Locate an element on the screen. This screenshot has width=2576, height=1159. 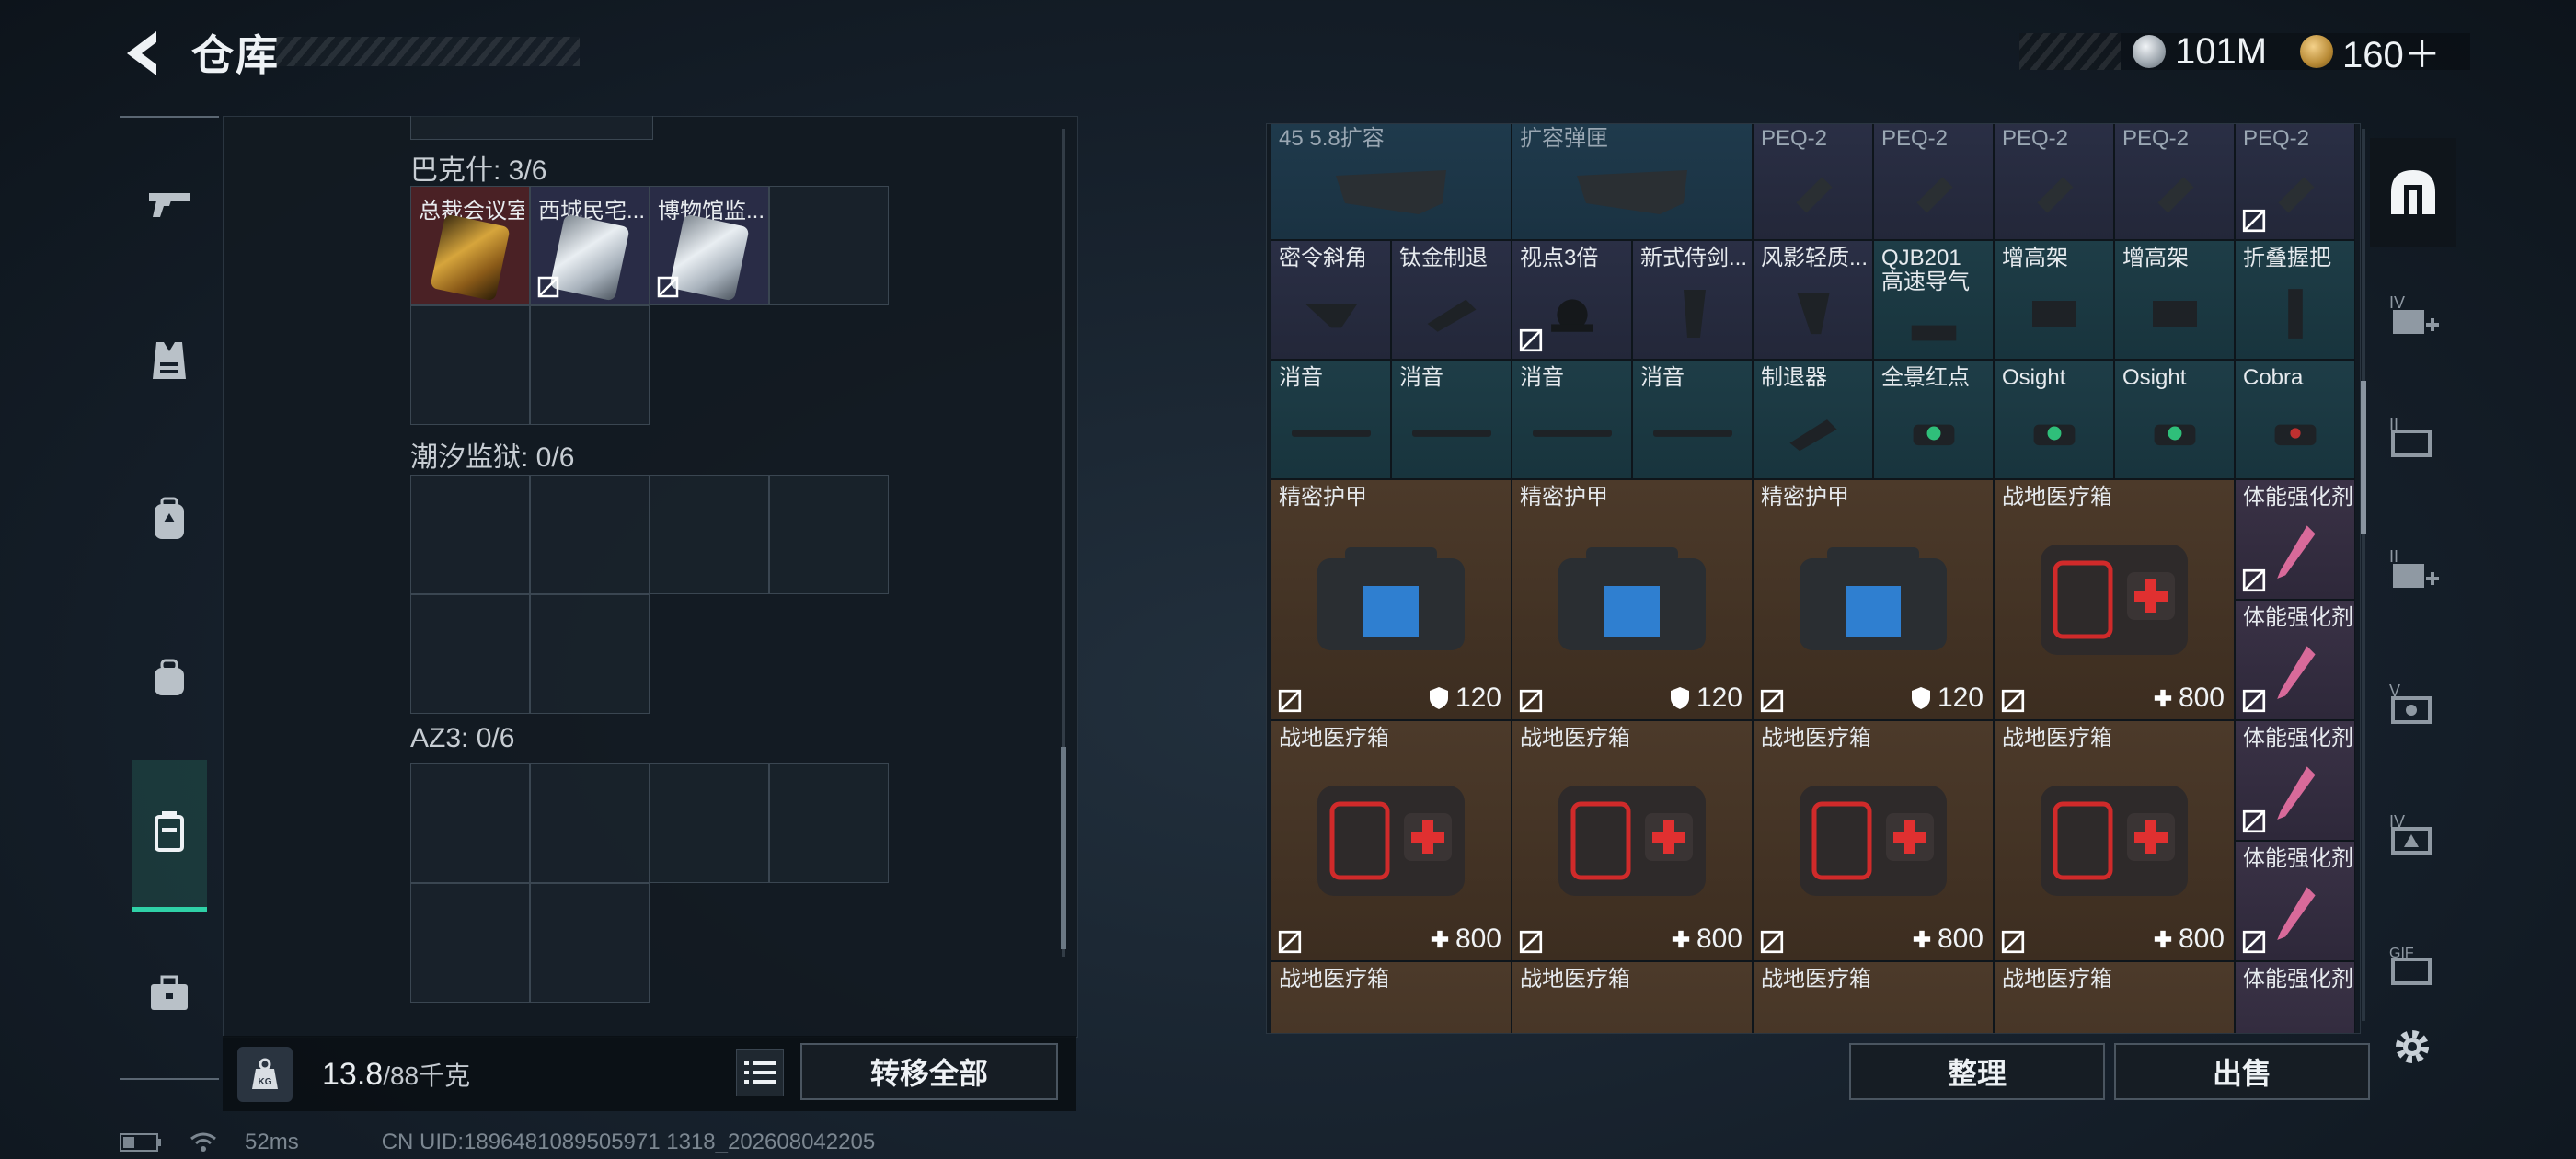
inventory-scrollbar is located at coordinates (2363, 575).